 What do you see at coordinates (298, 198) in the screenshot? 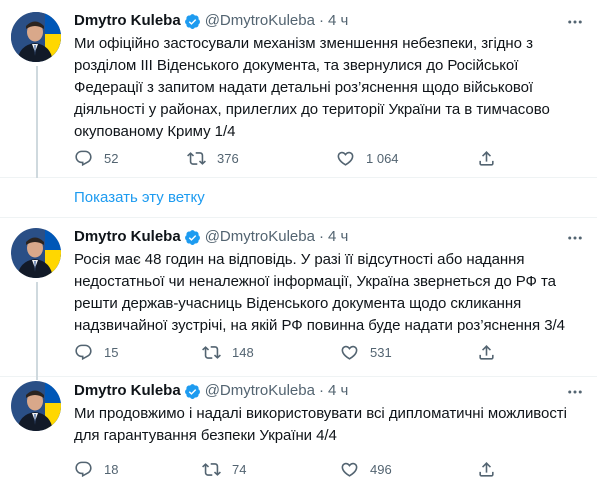
I see `show-thread-row: Показать эту ветку` at bounding box center [298, 198].